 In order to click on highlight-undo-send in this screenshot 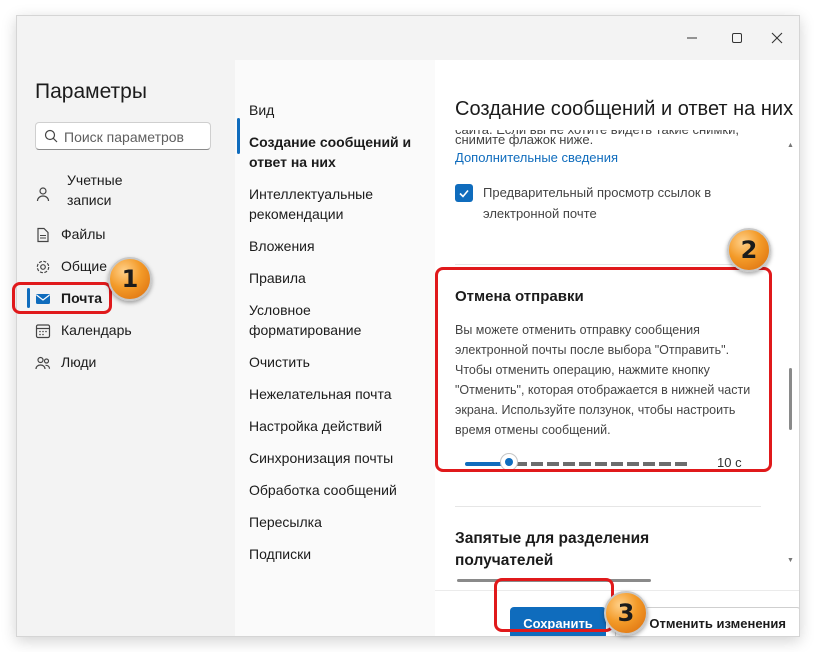, I will do `click(603, 369)`.